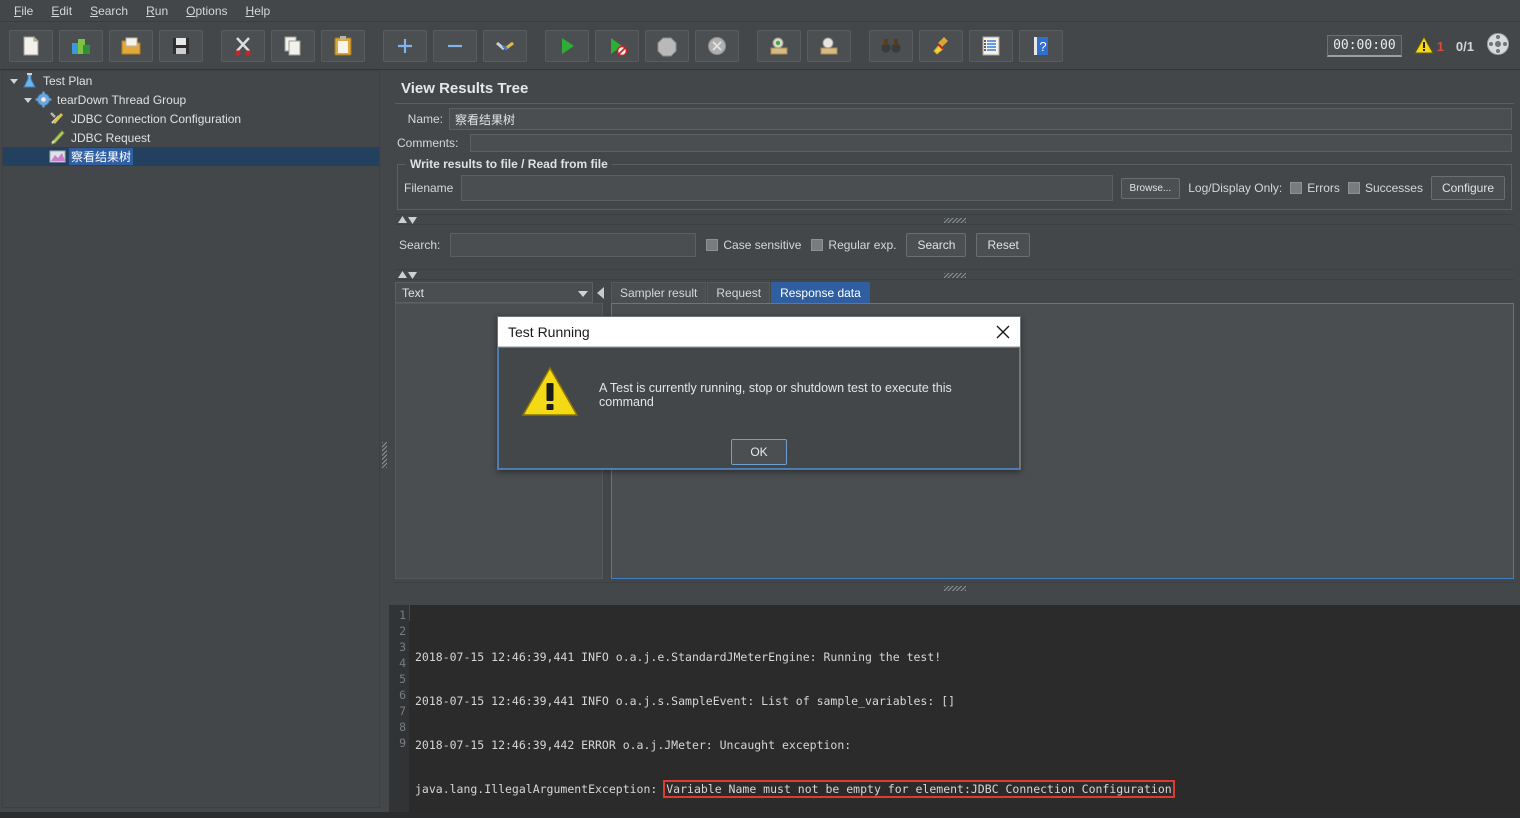 The image size is (1520, 818). What do you see at coordinates (191, 156) in the screenshot?
I see `tree-node-view-results-tree: 察看结果树` at bounding box center [191, 156].